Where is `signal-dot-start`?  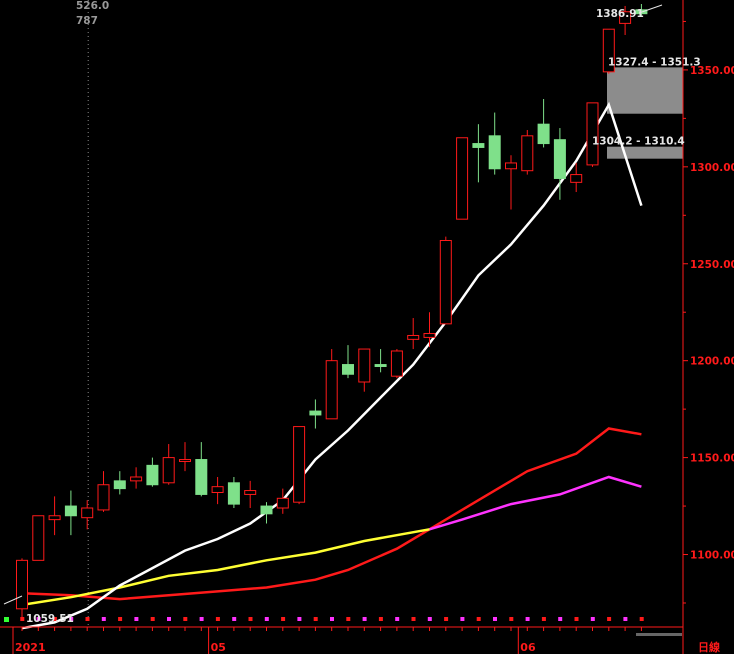 signal-dot-start is located at coordinates (6, 619).